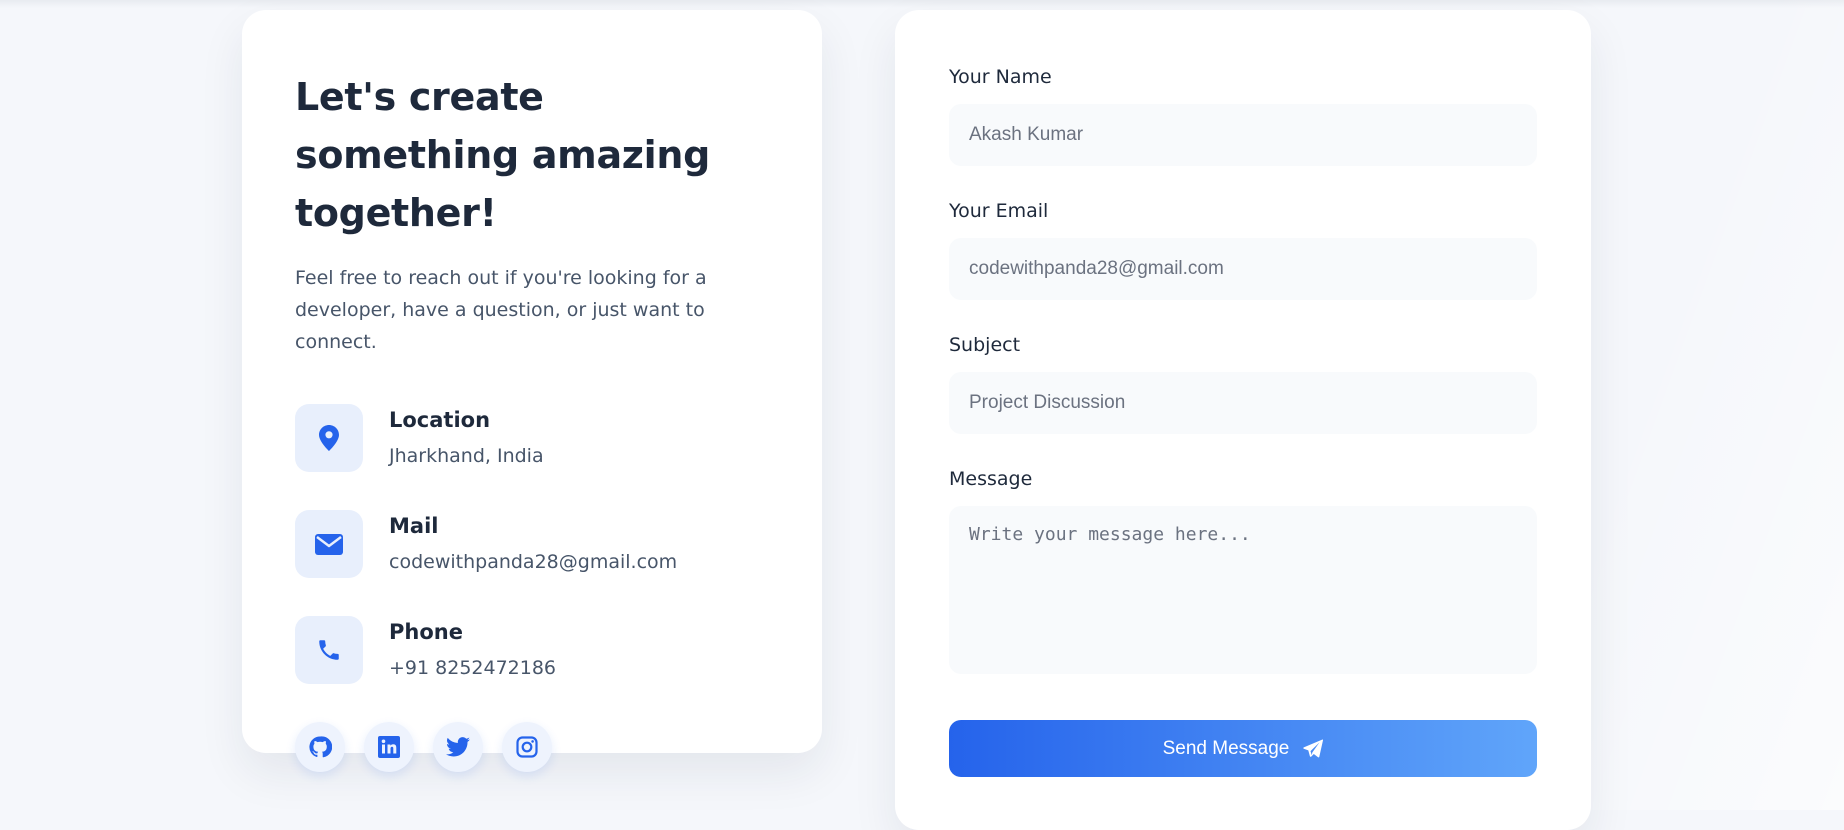 This screenshot has width=1844, height=830. I want to click on subject-input, so click(1243, 403).